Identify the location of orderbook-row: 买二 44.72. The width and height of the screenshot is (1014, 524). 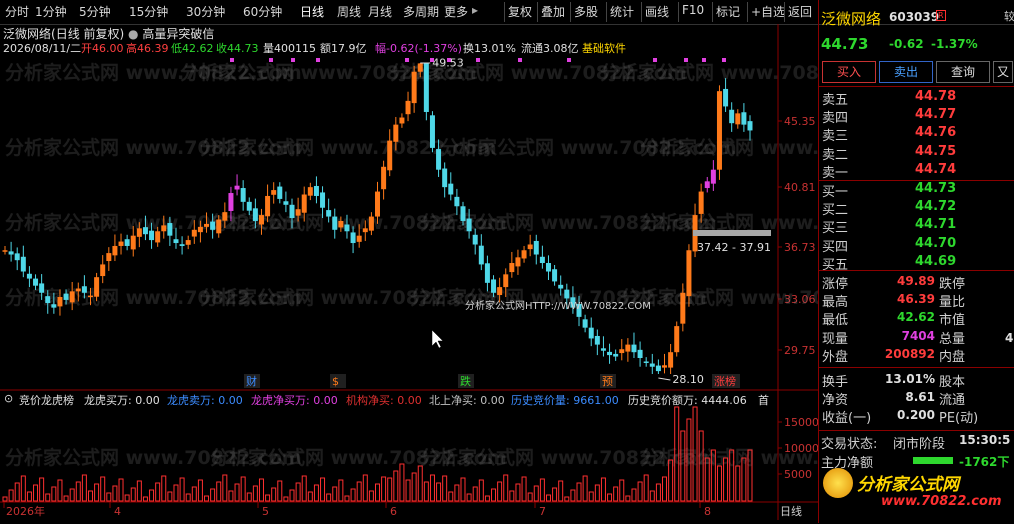
(916, 209).